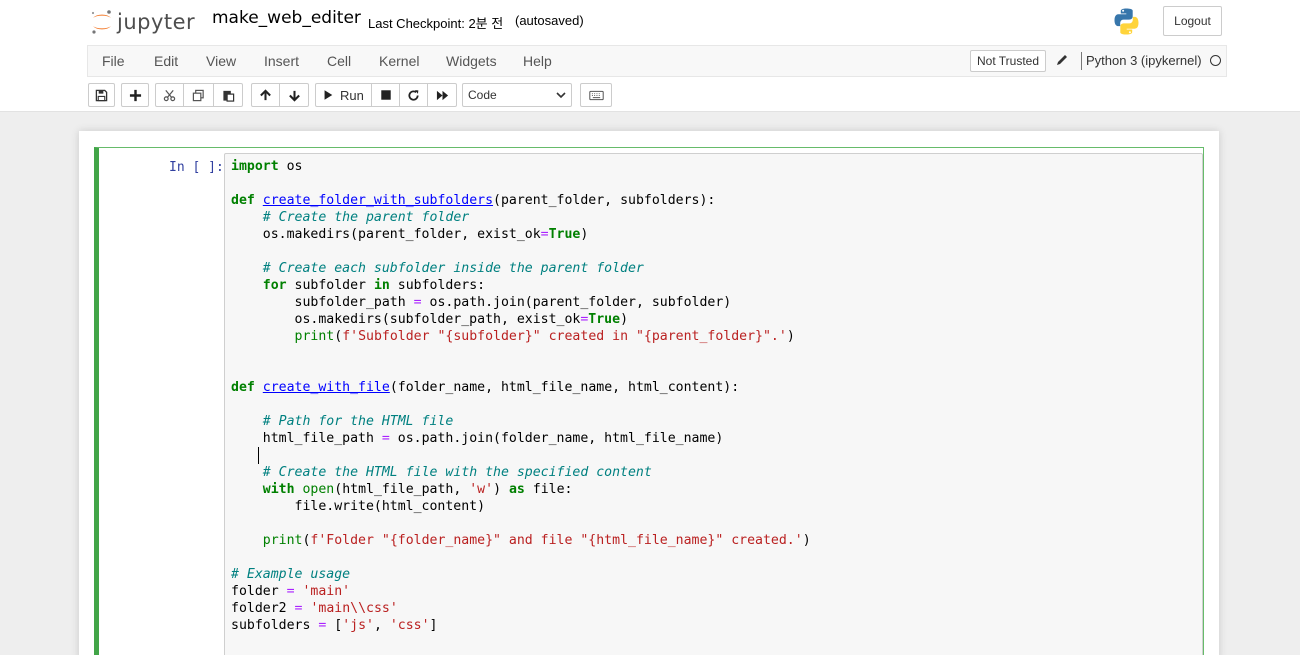 This screenshot has width=1300, height=655. I want to click on menu-edit: Edit, so click(166, 61).